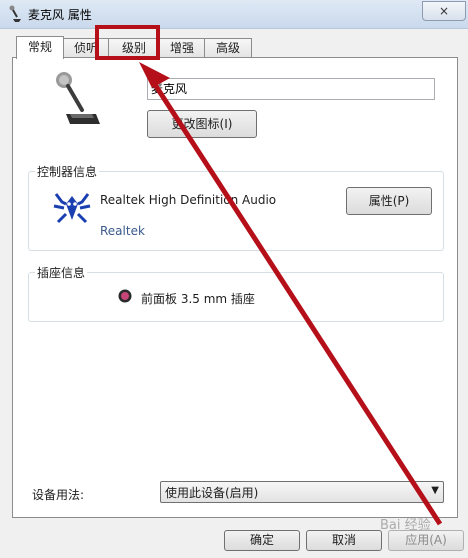 This screenshot has width=468, height=558. Describe the element at coordinates (198, 299) in the screenshot. I see `jack-label: 前面板 3.5 mm 插座` at that location.